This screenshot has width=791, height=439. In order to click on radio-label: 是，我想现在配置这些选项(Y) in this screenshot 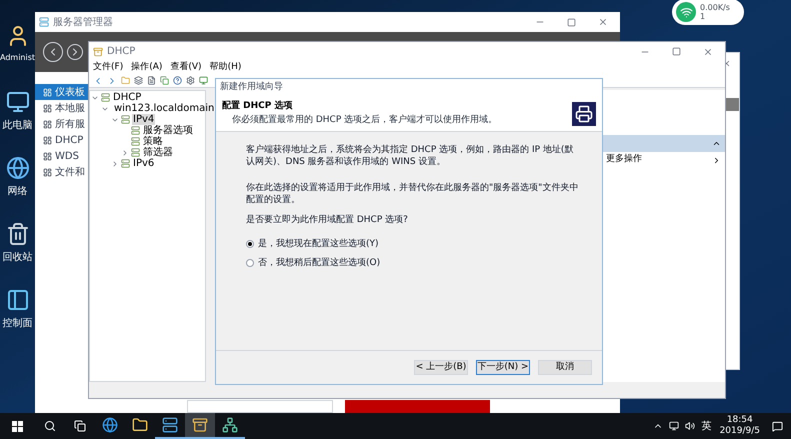, I will do `click(318, 244)`.